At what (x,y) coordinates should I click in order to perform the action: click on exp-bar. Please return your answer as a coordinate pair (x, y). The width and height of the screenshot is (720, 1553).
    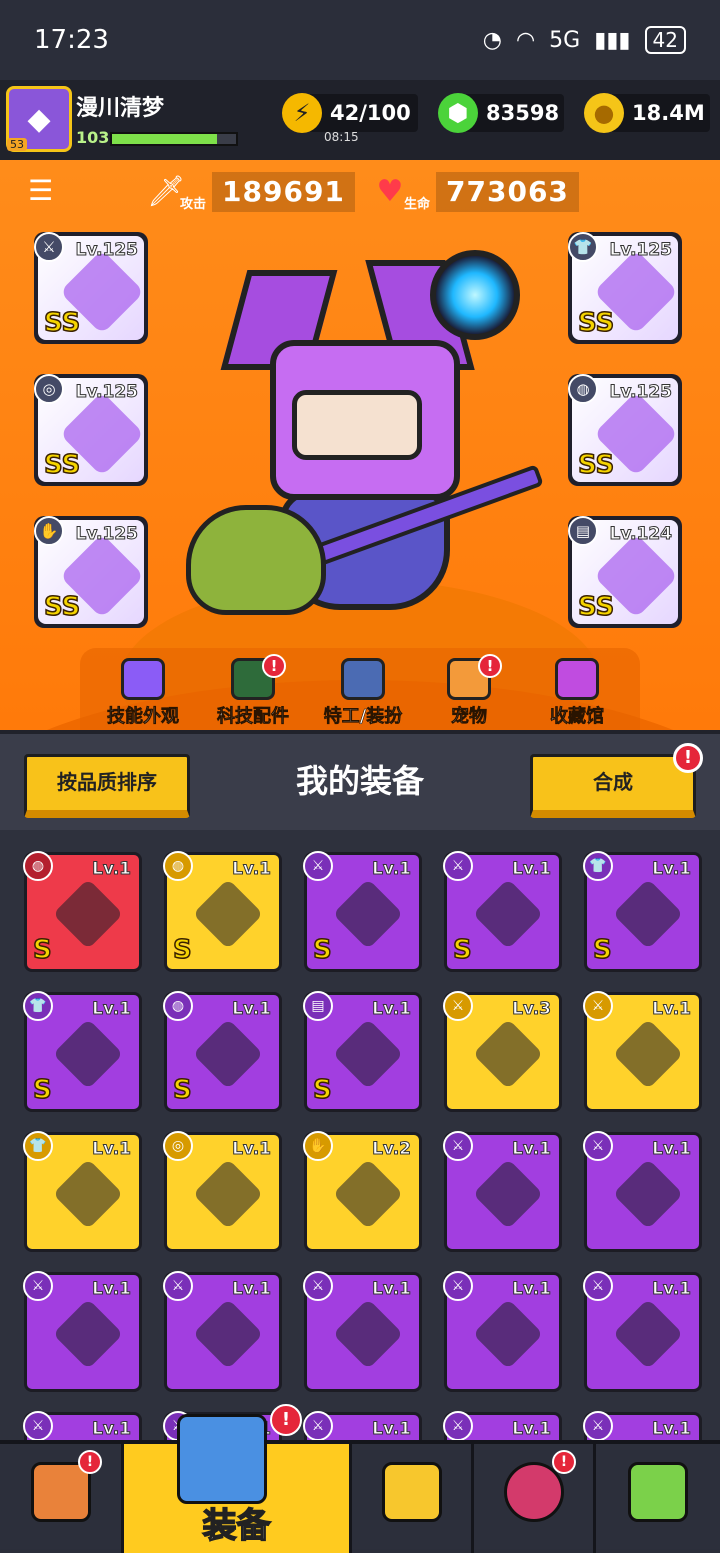
    Looking at the image, I should click on (174, 139).